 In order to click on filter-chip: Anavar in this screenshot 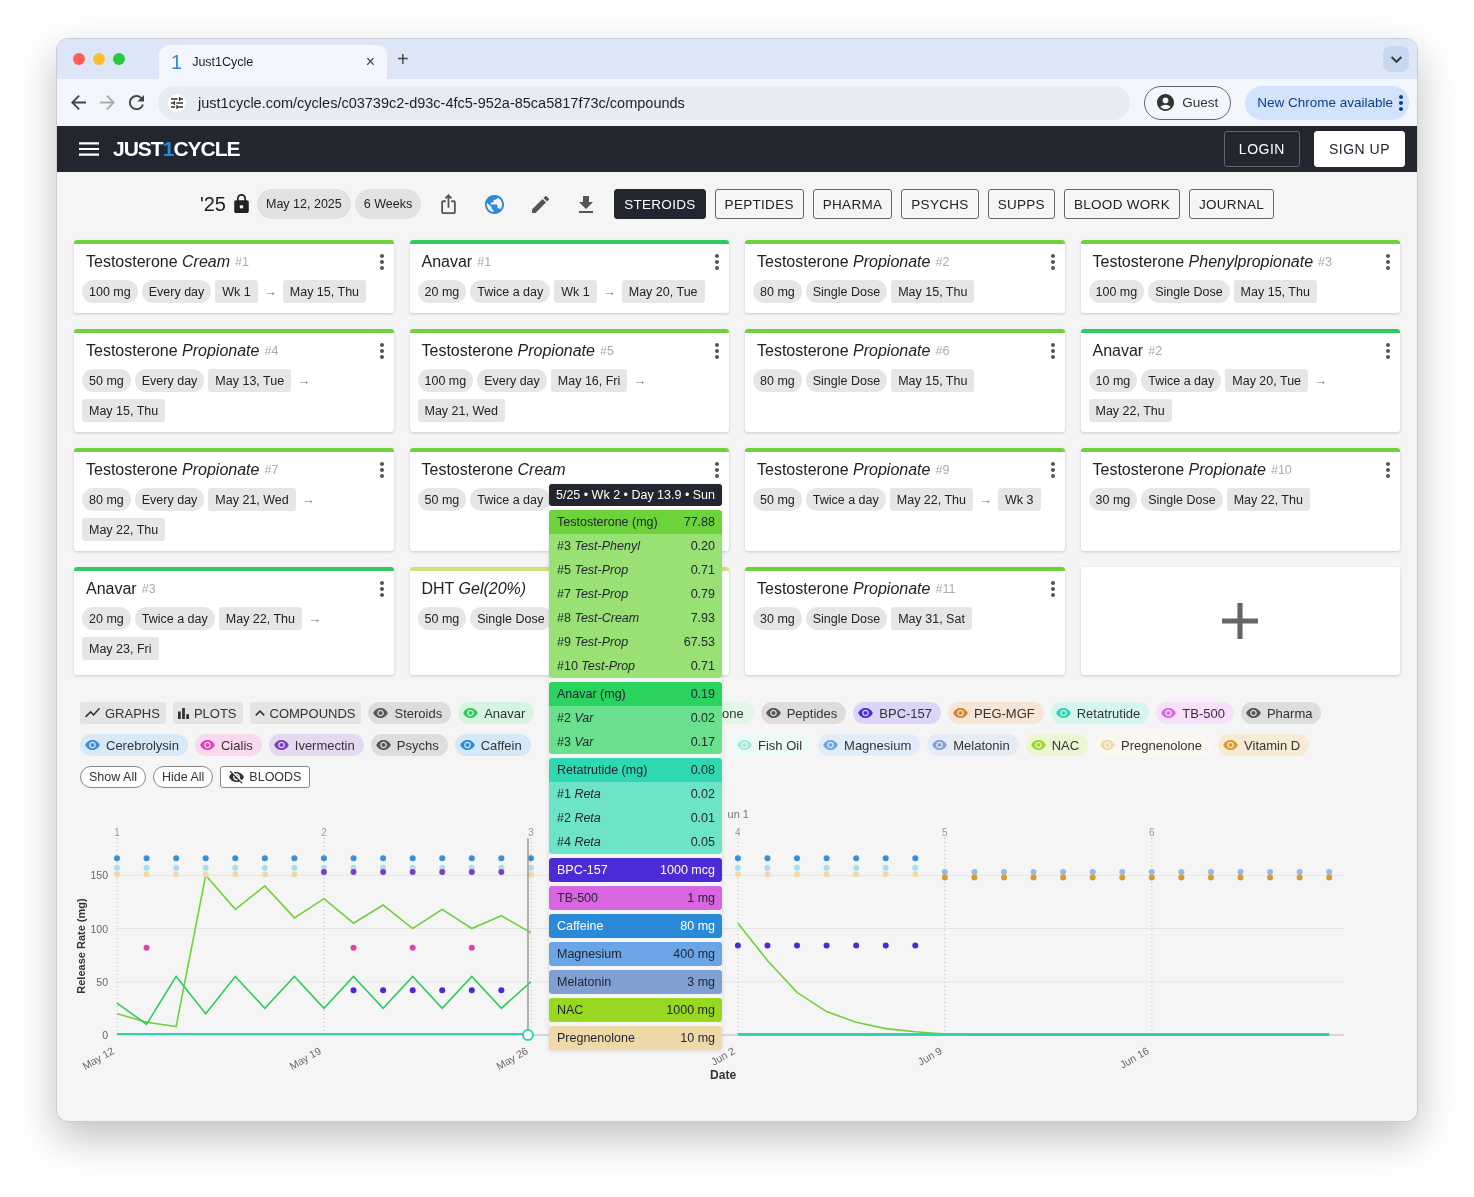, I will do `click(496, 713)`.